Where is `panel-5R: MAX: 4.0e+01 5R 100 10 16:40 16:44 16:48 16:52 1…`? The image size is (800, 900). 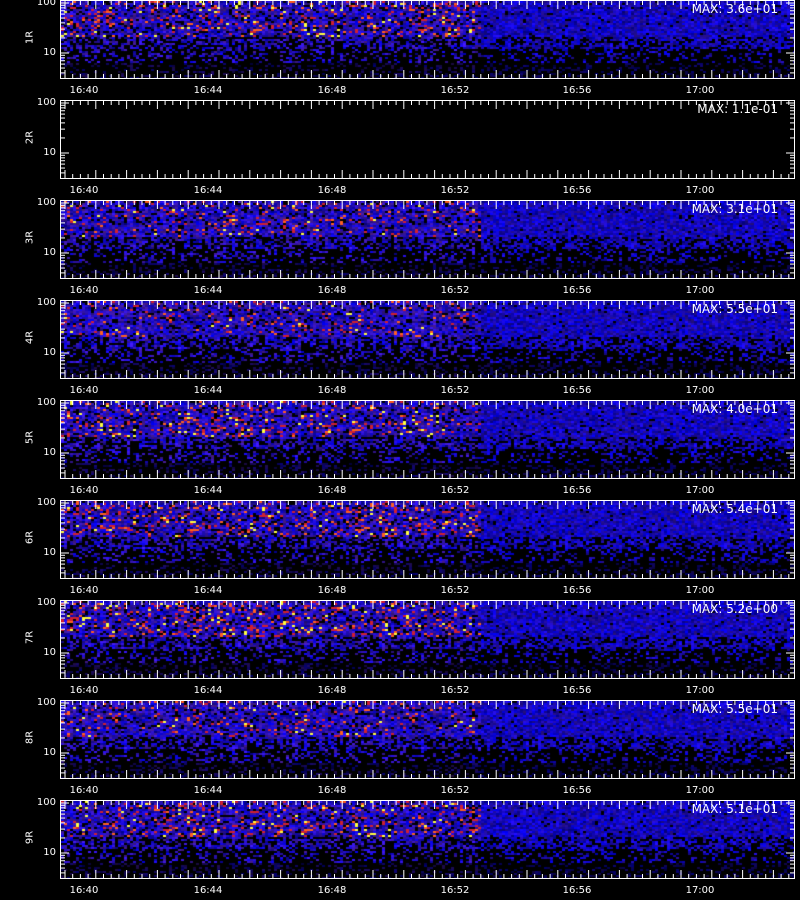
panel-5R: MAX: 4.0e+01 5R 100 10 16:40 16:44 16:48 16:52 1… is located at coordinates (400, 448).